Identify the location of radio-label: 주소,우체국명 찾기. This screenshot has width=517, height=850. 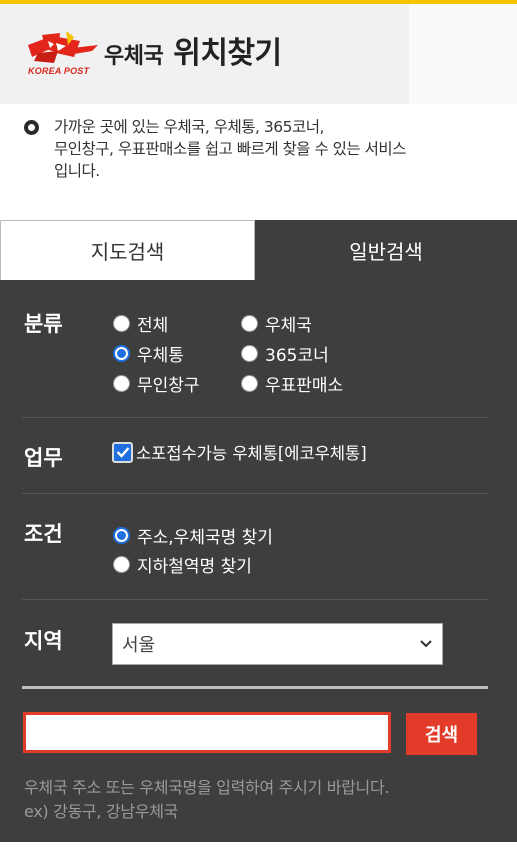
(205, 538).